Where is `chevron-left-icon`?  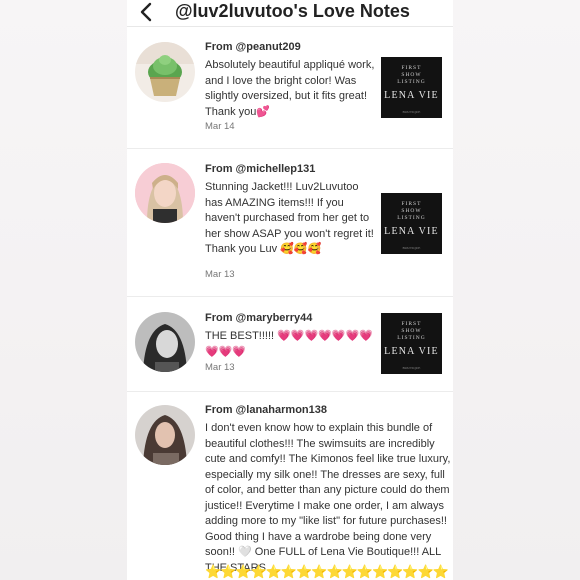
chevron-left-icon is located at coordinates (146, 12).